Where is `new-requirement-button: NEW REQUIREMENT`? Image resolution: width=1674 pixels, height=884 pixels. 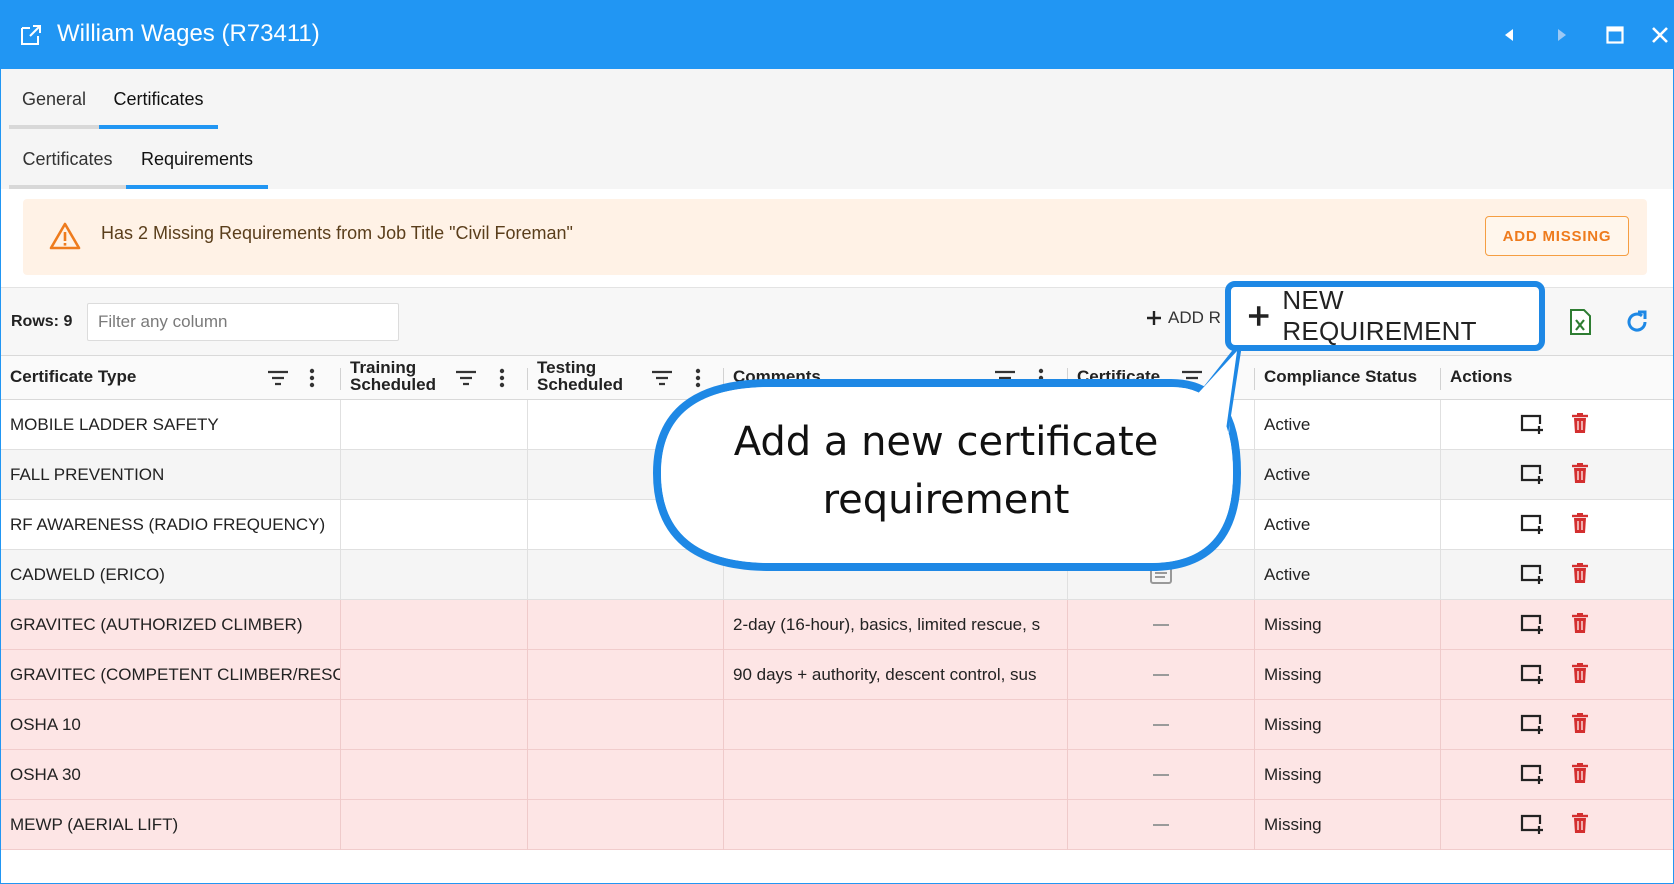
new-requirement-button: NEW REQUIREMENT is located at coordinates (1385, 316).